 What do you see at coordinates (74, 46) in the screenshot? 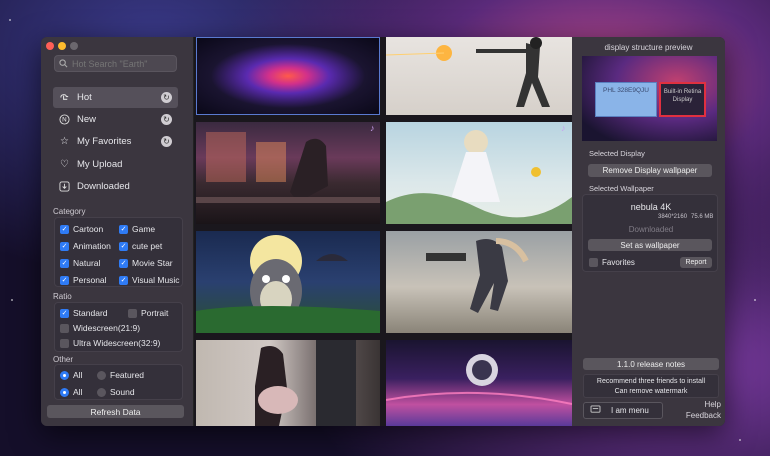
I see `zoom-button` at bounding box center [74, 46].